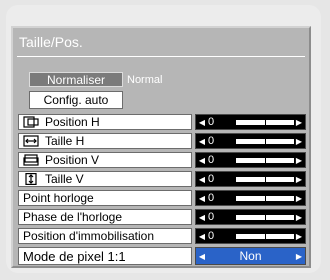  What do you see at coordinates (76, 100) in the screenshot?
I see `auto-config-button: Config. auto` at bounding box center [76, 100].